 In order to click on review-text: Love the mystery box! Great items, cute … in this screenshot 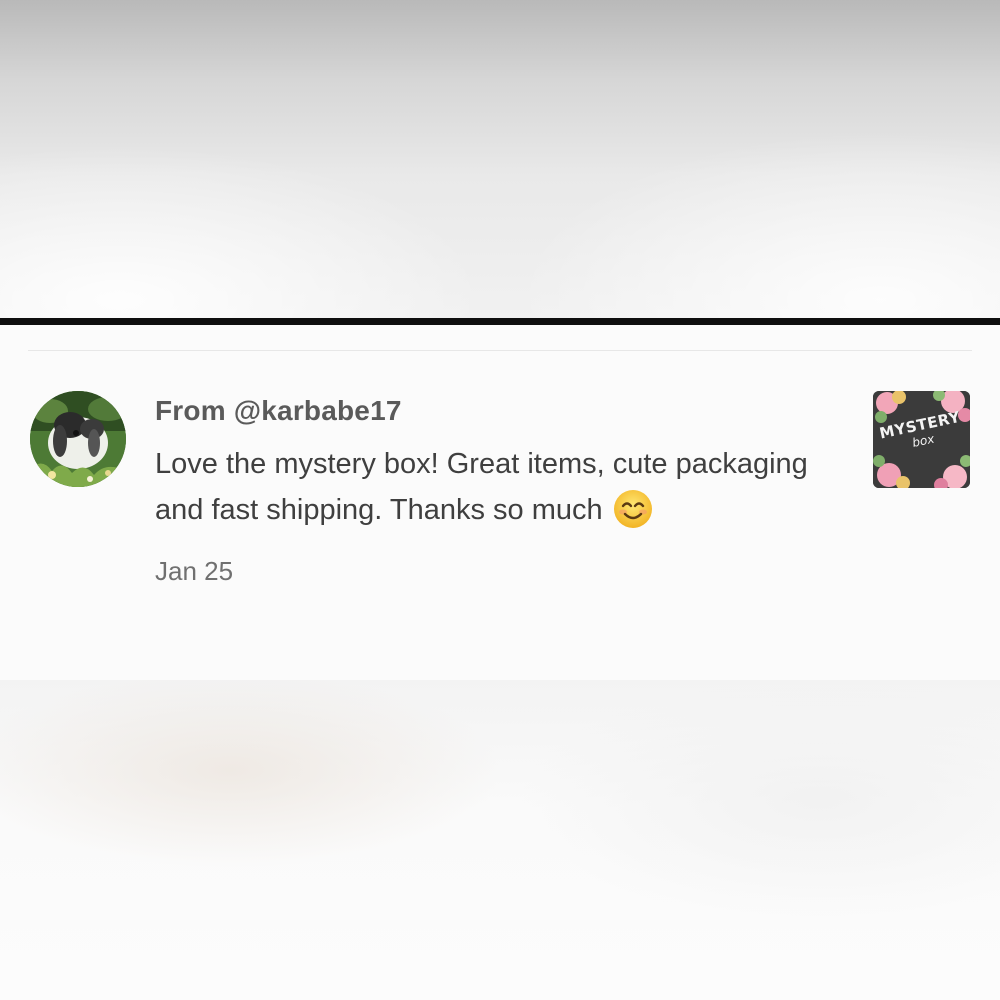, I will do `click(481, 487)`.